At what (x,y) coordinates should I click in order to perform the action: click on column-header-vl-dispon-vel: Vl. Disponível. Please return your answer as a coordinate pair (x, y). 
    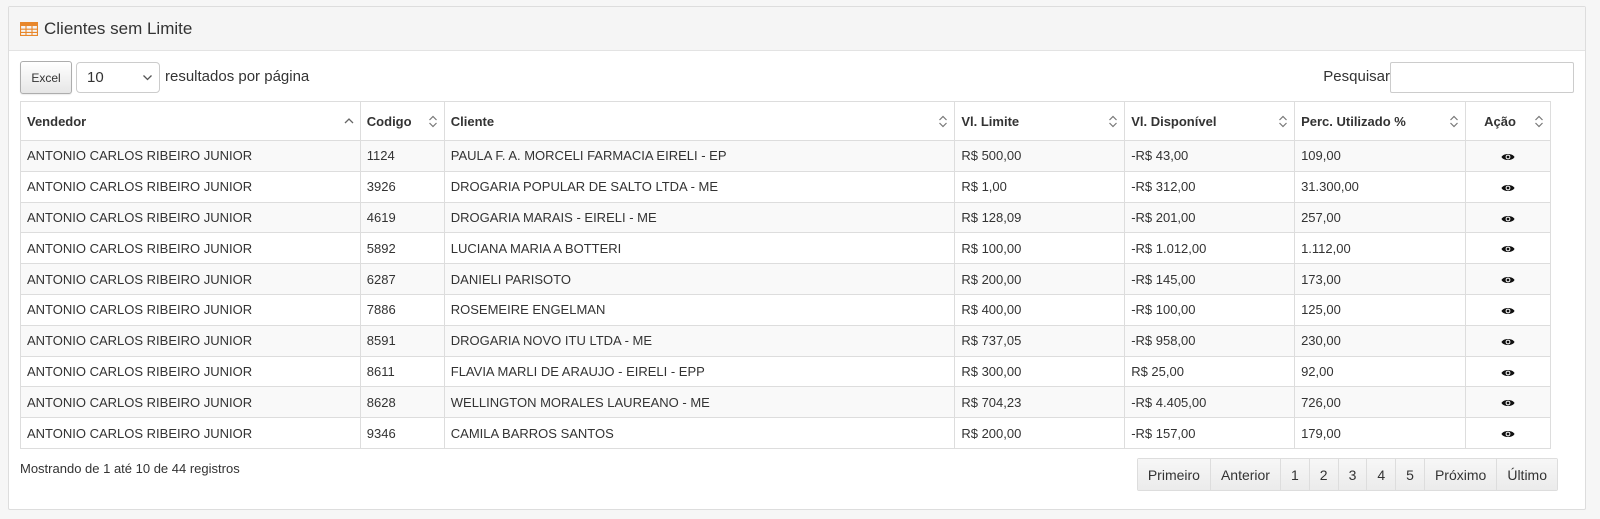
    Looking at the image, I should click on (1210, 121).